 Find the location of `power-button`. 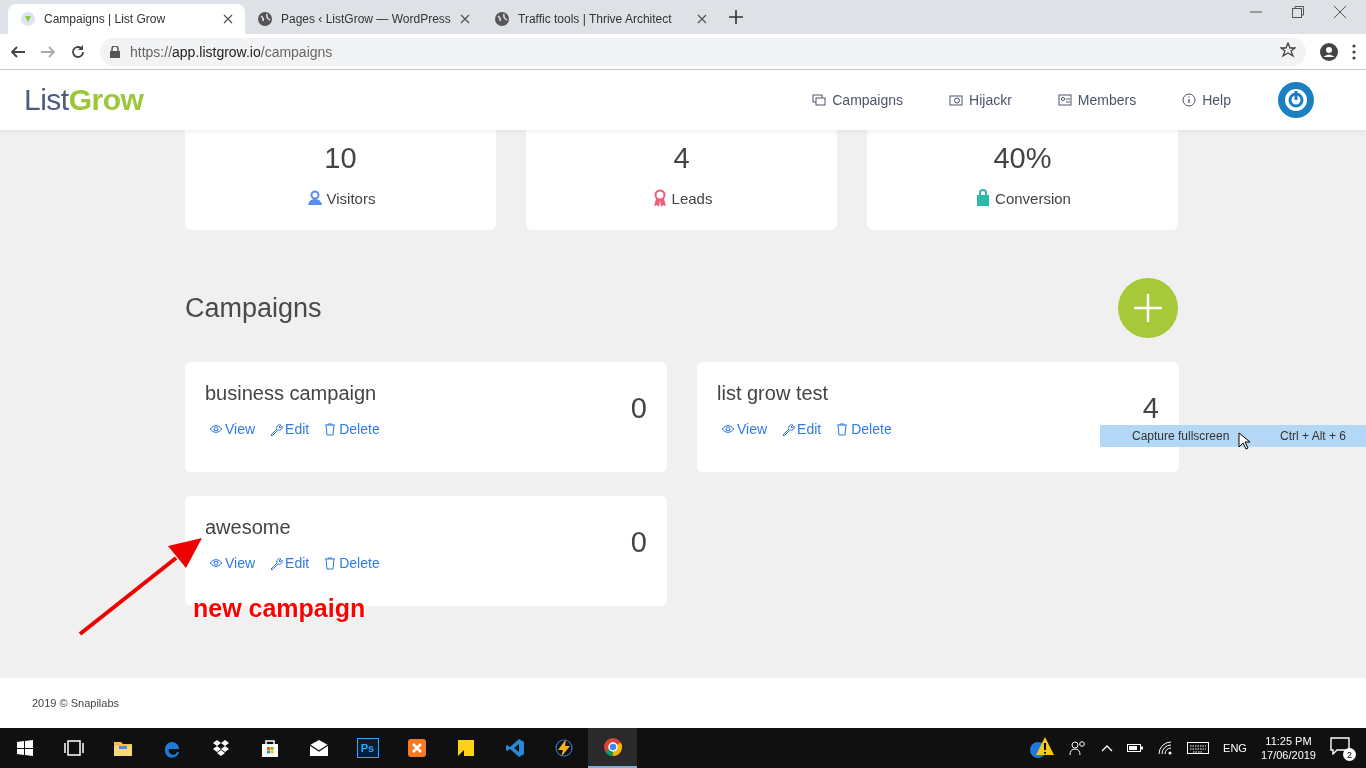

power-button is located at coordinates (1296, 100).